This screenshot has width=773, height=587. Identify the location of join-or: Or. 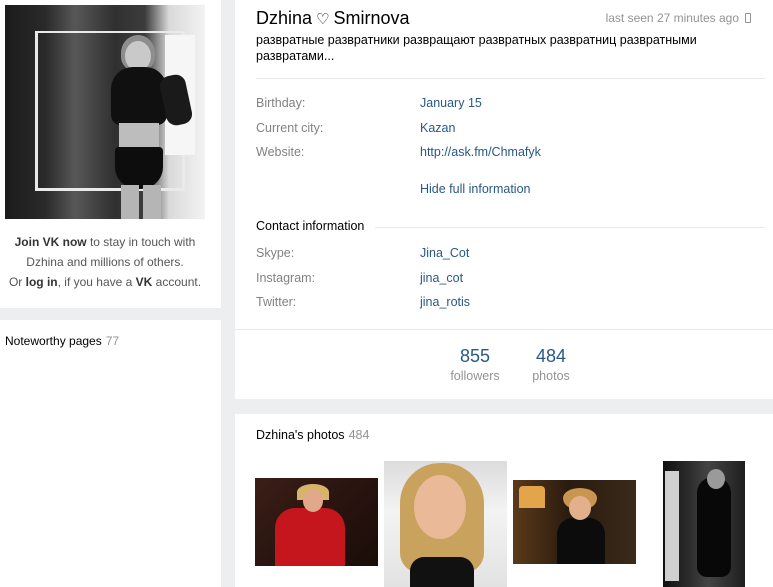
(17, 282).